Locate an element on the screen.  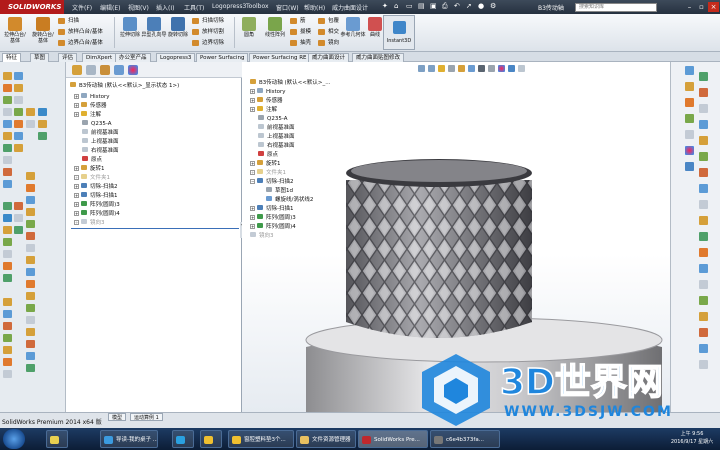
minimize-icon: – is located at coordinates (689, 7).